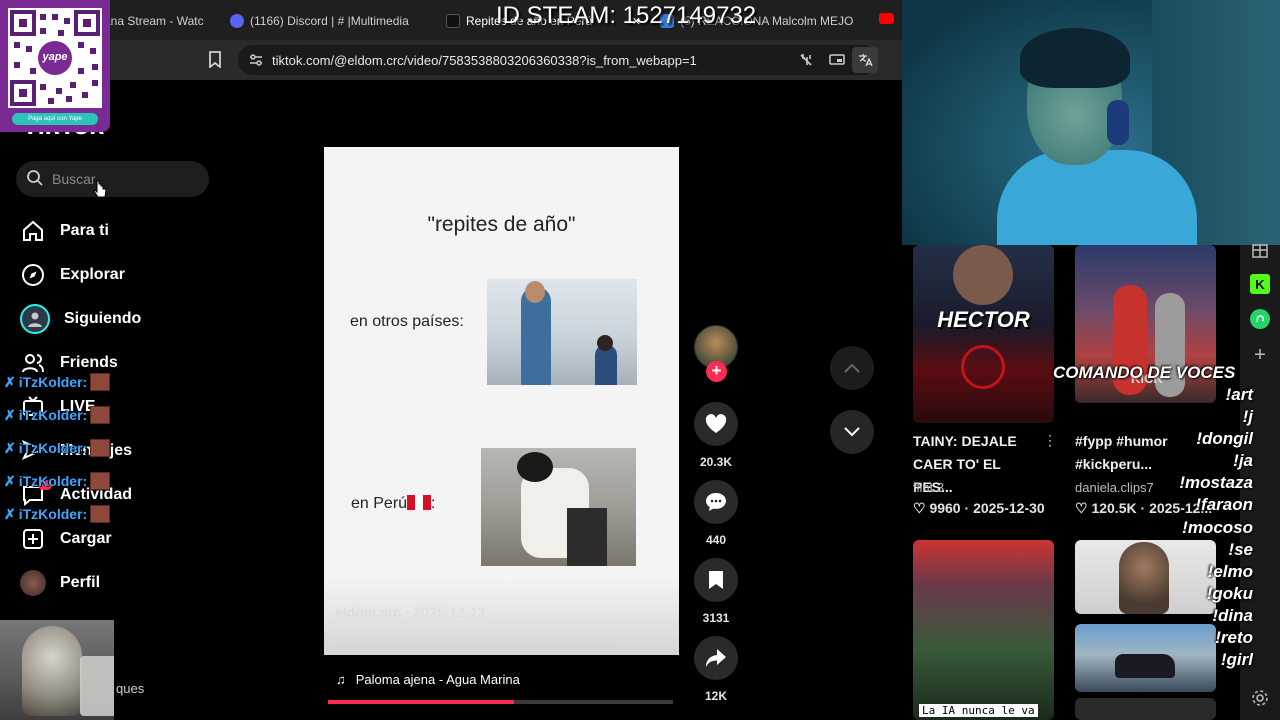  I want to click on progress-fill, so click(421, 702).